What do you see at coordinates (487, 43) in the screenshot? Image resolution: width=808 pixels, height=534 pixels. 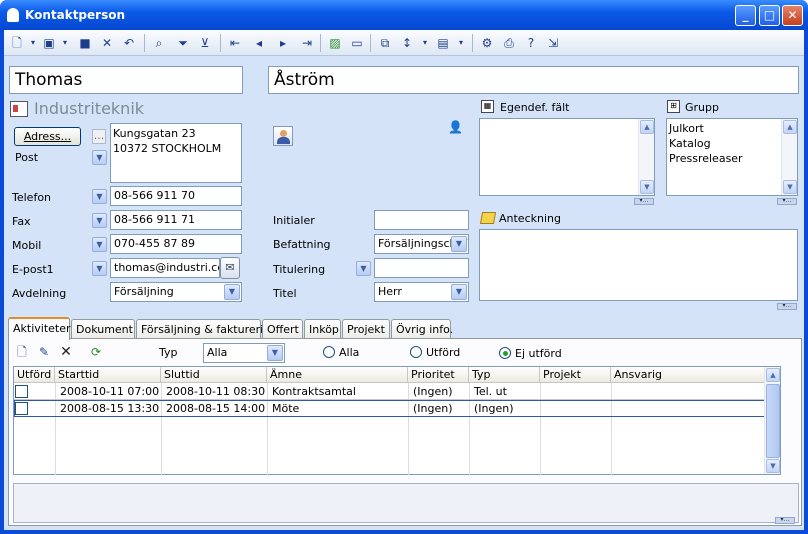 I see `settings-icon: ⚙` at bounding box center [487, 43].